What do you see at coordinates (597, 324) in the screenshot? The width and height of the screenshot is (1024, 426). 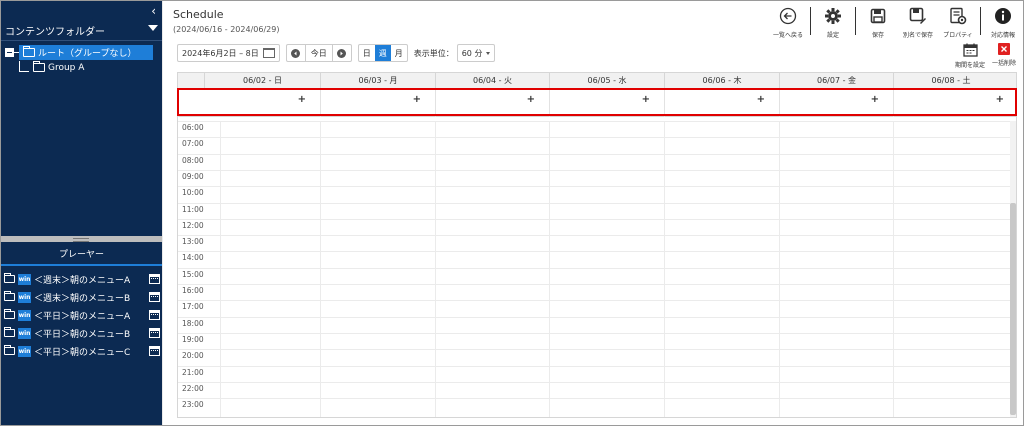 I see `time-row: 18:00` at bounding box center [597, 324].